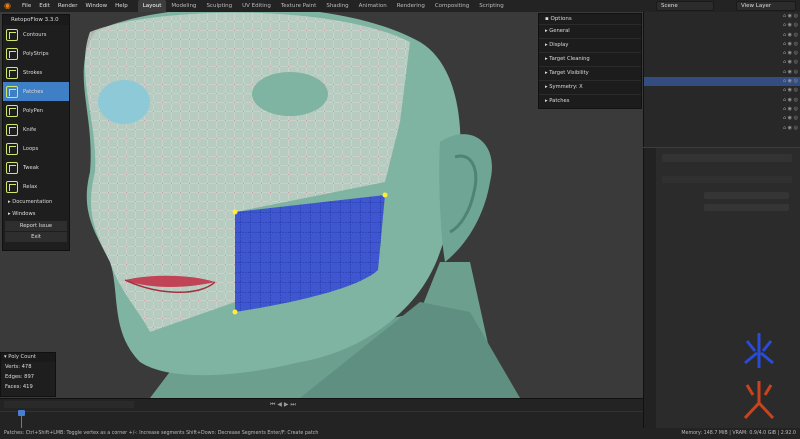  What do you see at coordinates (44, 6) in the screenshot?
I see `menu-edit: Edit` at bounding box center [44, 6].